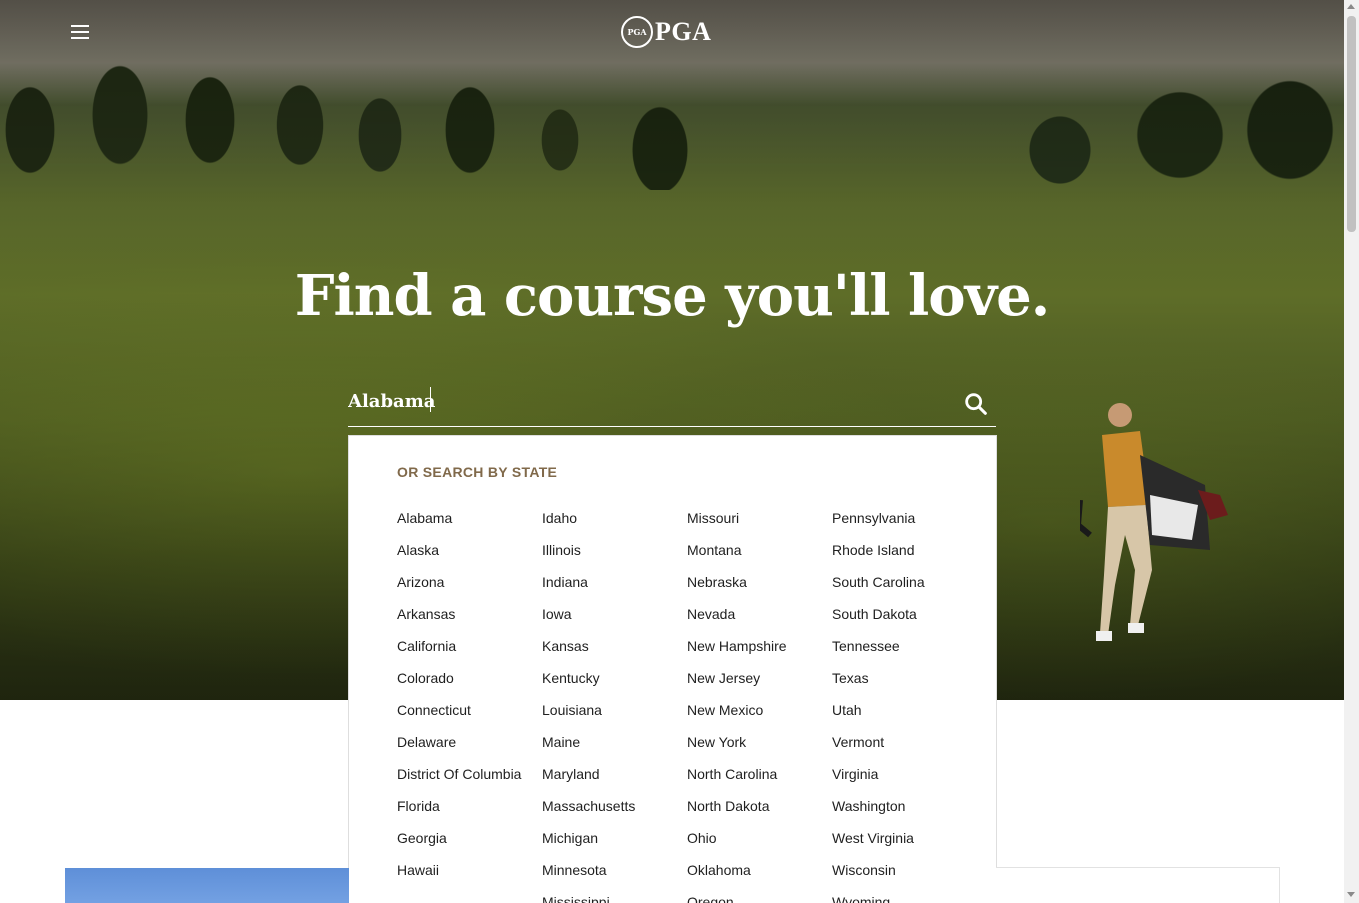  What do you see at coordinates (469, 710) in the screenshot?
I see `state-link: Connecticut` at bounding box center [469, 710].